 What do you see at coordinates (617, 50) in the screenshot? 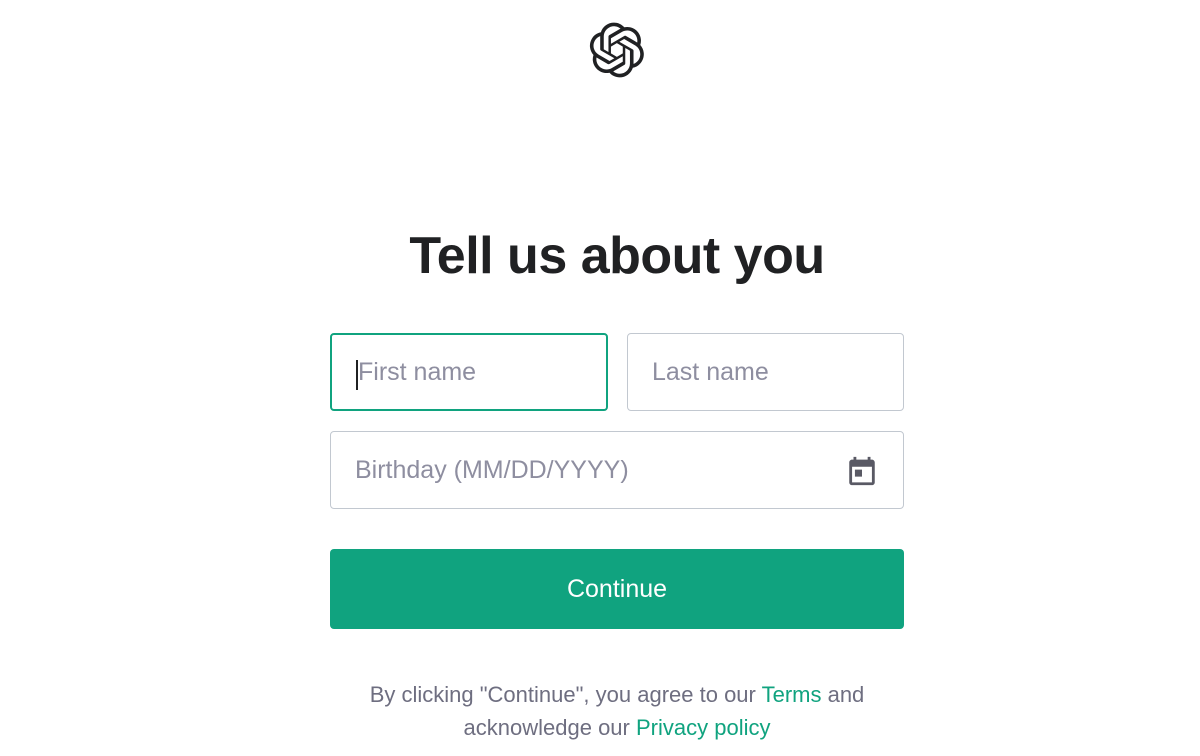
I see `openai-logo-icon` at bounding box center [617, 50].